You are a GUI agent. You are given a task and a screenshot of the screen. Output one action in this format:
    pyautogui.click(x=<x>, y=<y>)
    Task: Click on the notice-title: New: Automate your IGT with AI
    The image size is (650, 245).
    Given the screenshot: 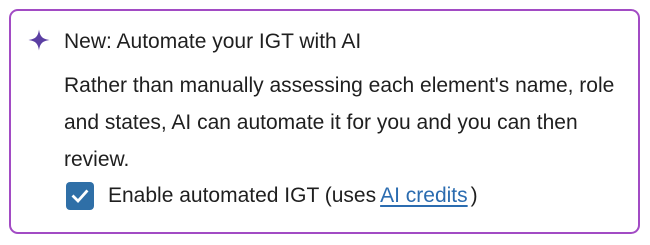 What is the action you would take?
    pyautogui.click(x=213, y=41)
    